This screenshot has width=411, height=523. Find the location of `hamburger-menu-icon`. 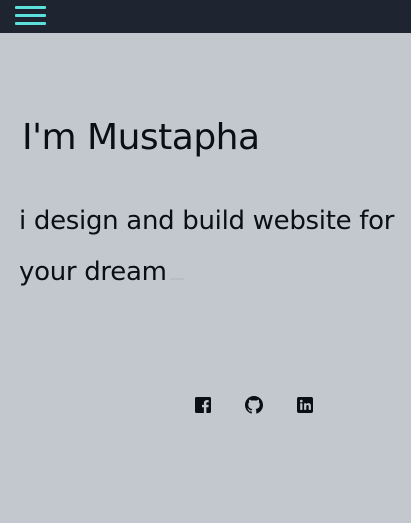

hamburger-menu-icon is located at coordinates (30, 16).